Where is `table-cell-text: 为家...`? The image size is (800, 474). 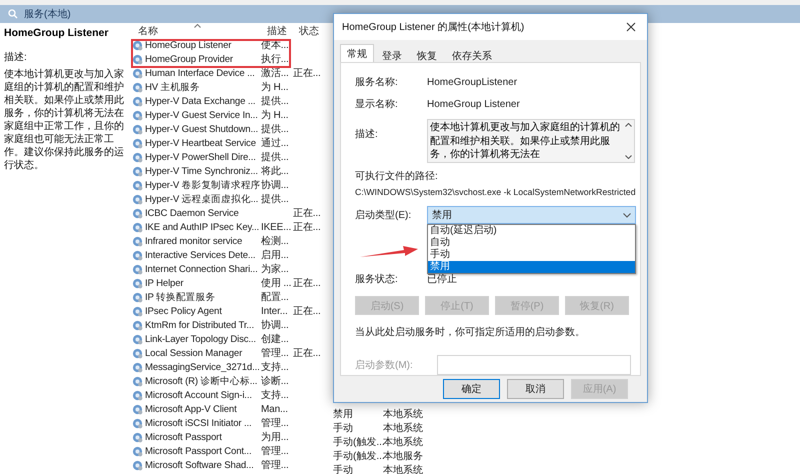
table-cell-text: 为家... is located at coordinates (275, 269).